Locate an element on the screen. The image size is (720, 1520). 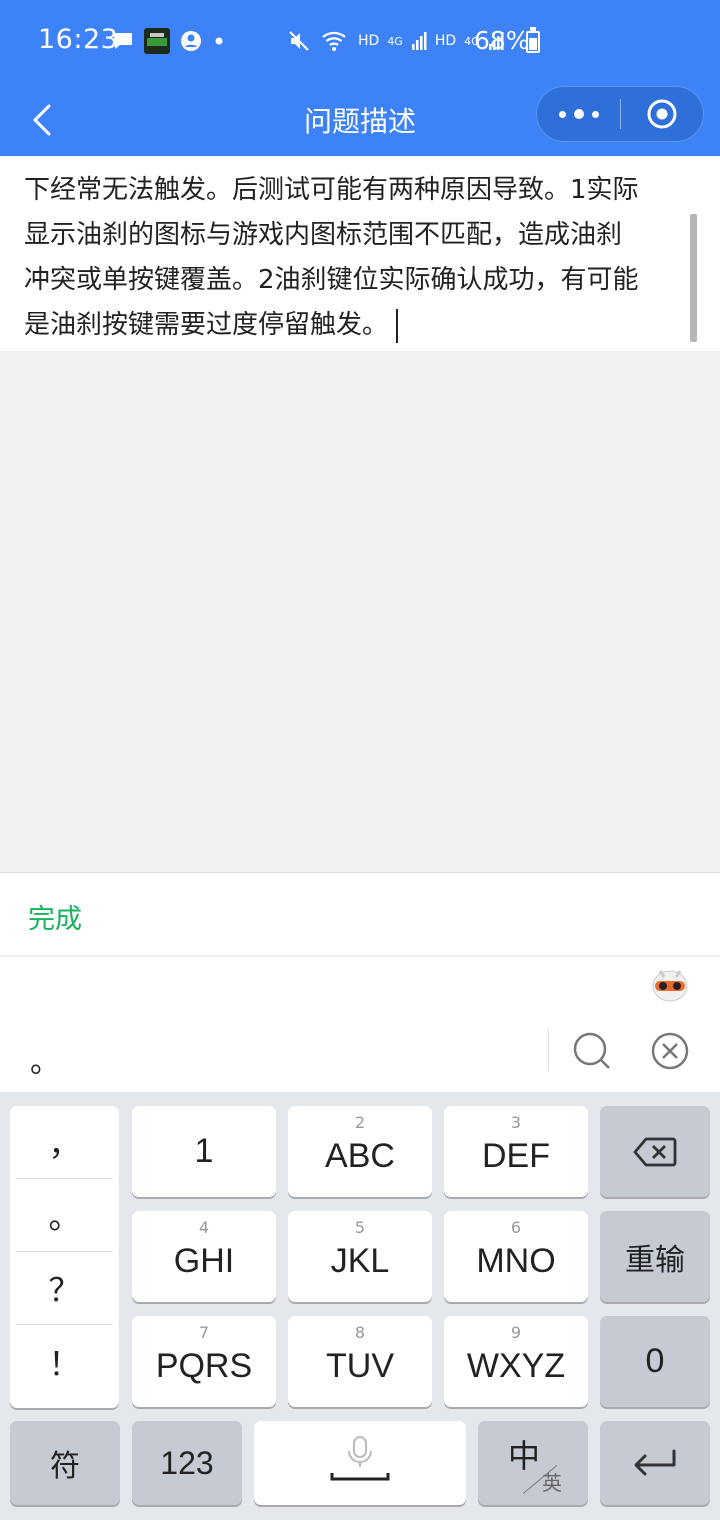
ime-mascot-icon is located at coordinates (670, 984).